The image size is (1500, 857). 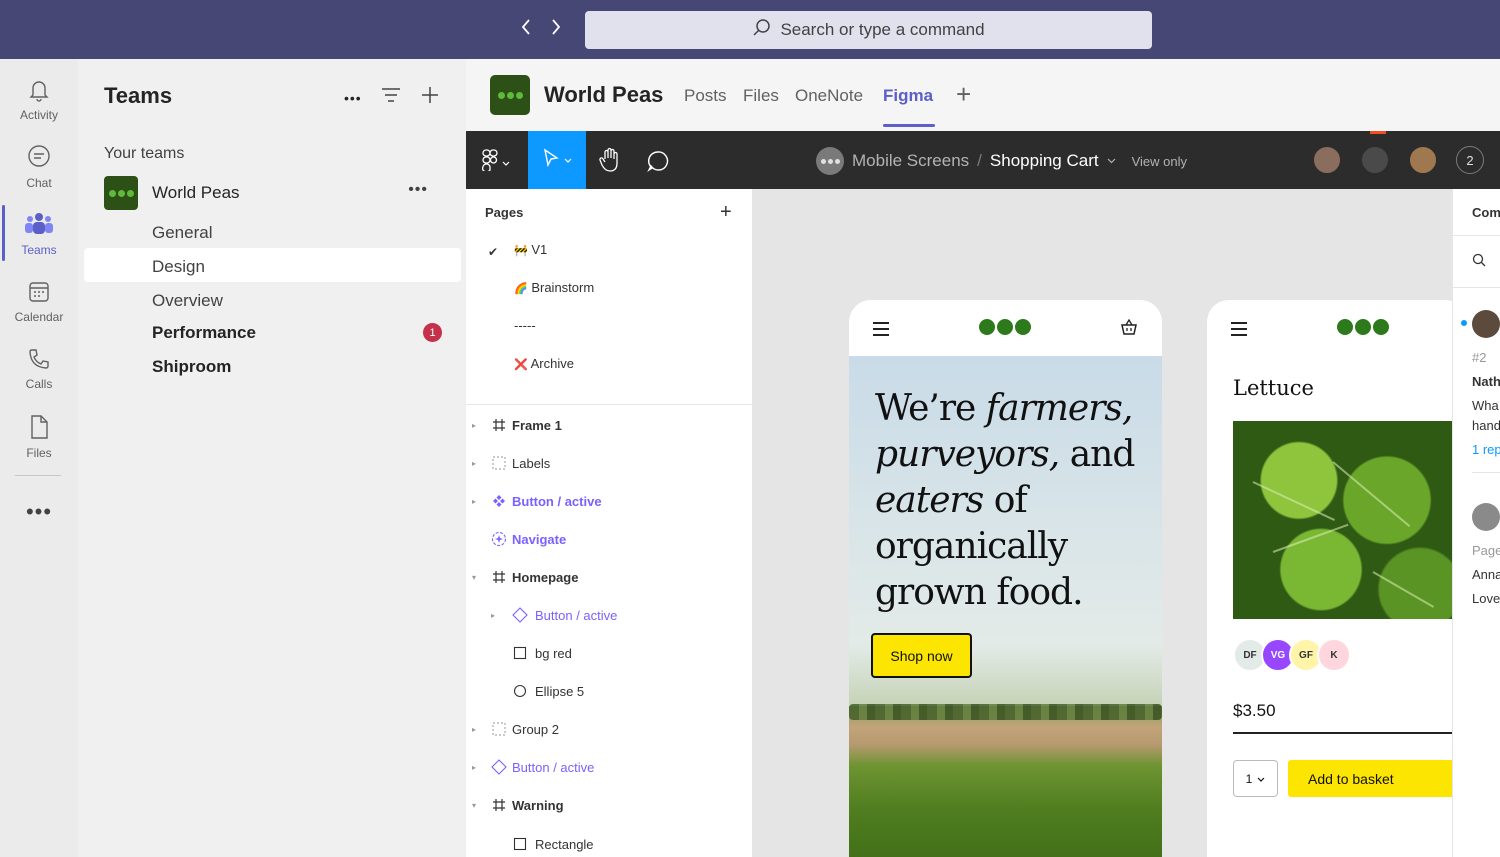 What do you see at coordinates (726, 212) in the screenshot?
I see `add-page-icon: +` at bounding box center [726, 212].